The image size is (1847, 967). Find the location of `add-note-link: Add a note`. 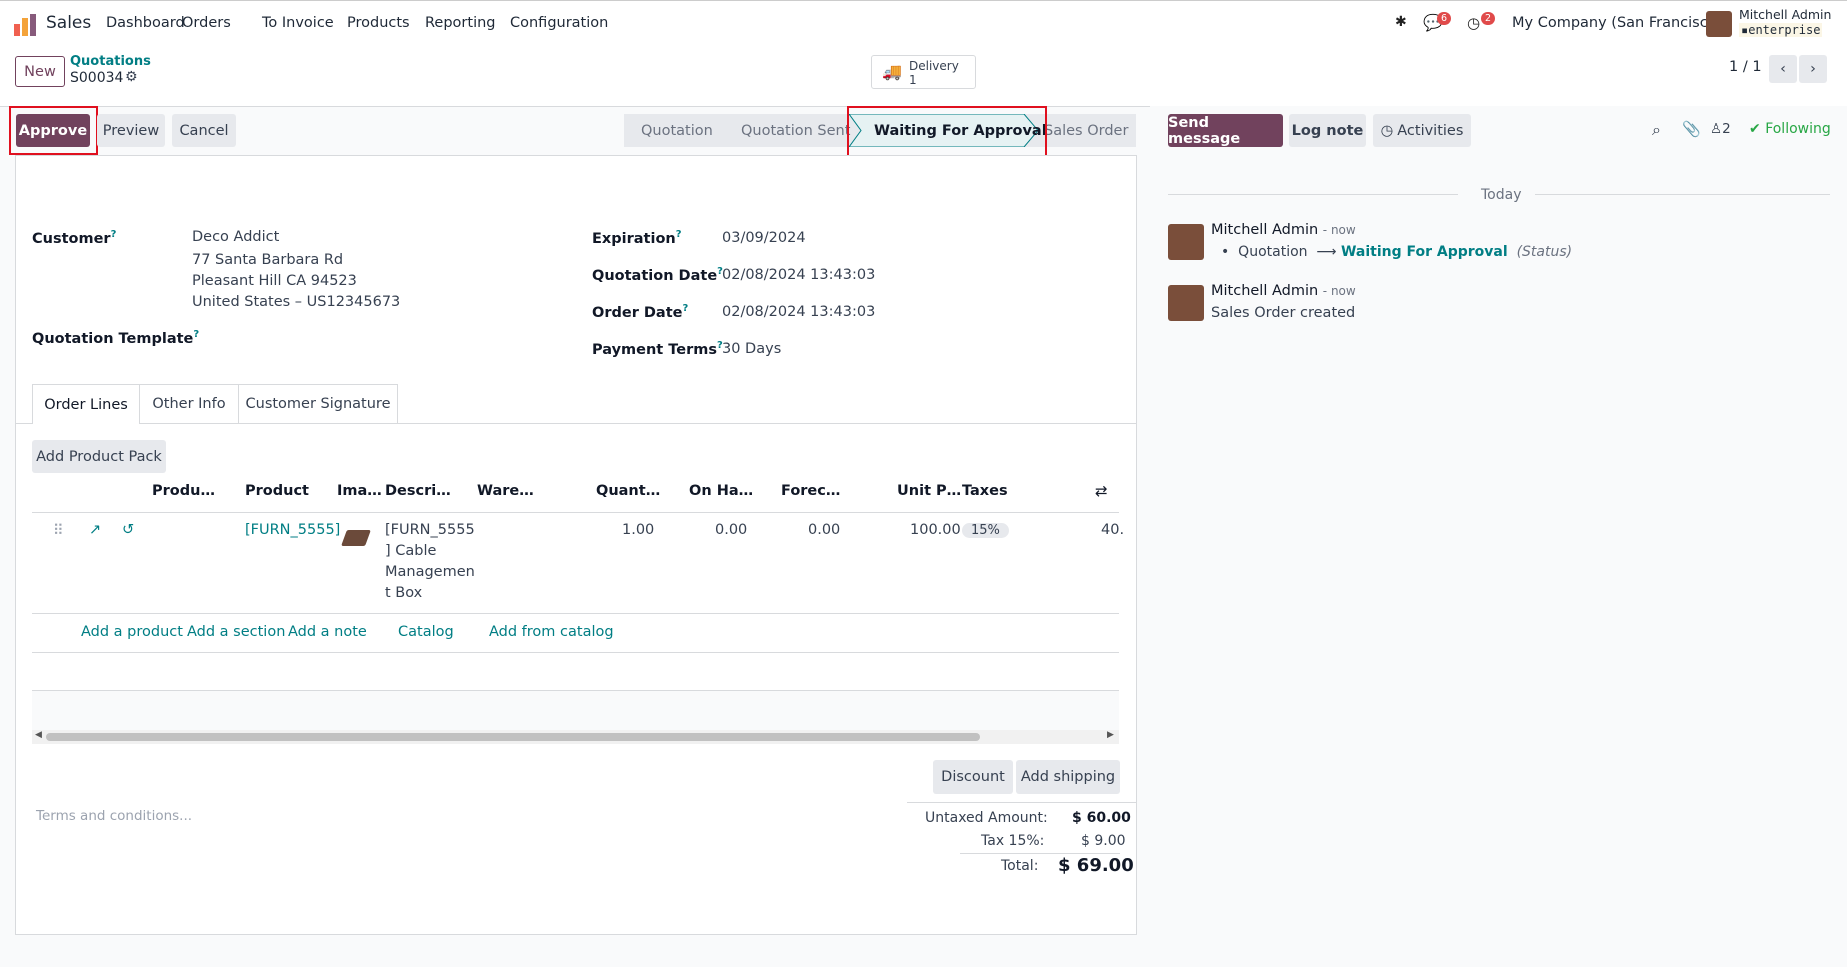

add-note-link: Add a note is located at coordinates (327, 632).